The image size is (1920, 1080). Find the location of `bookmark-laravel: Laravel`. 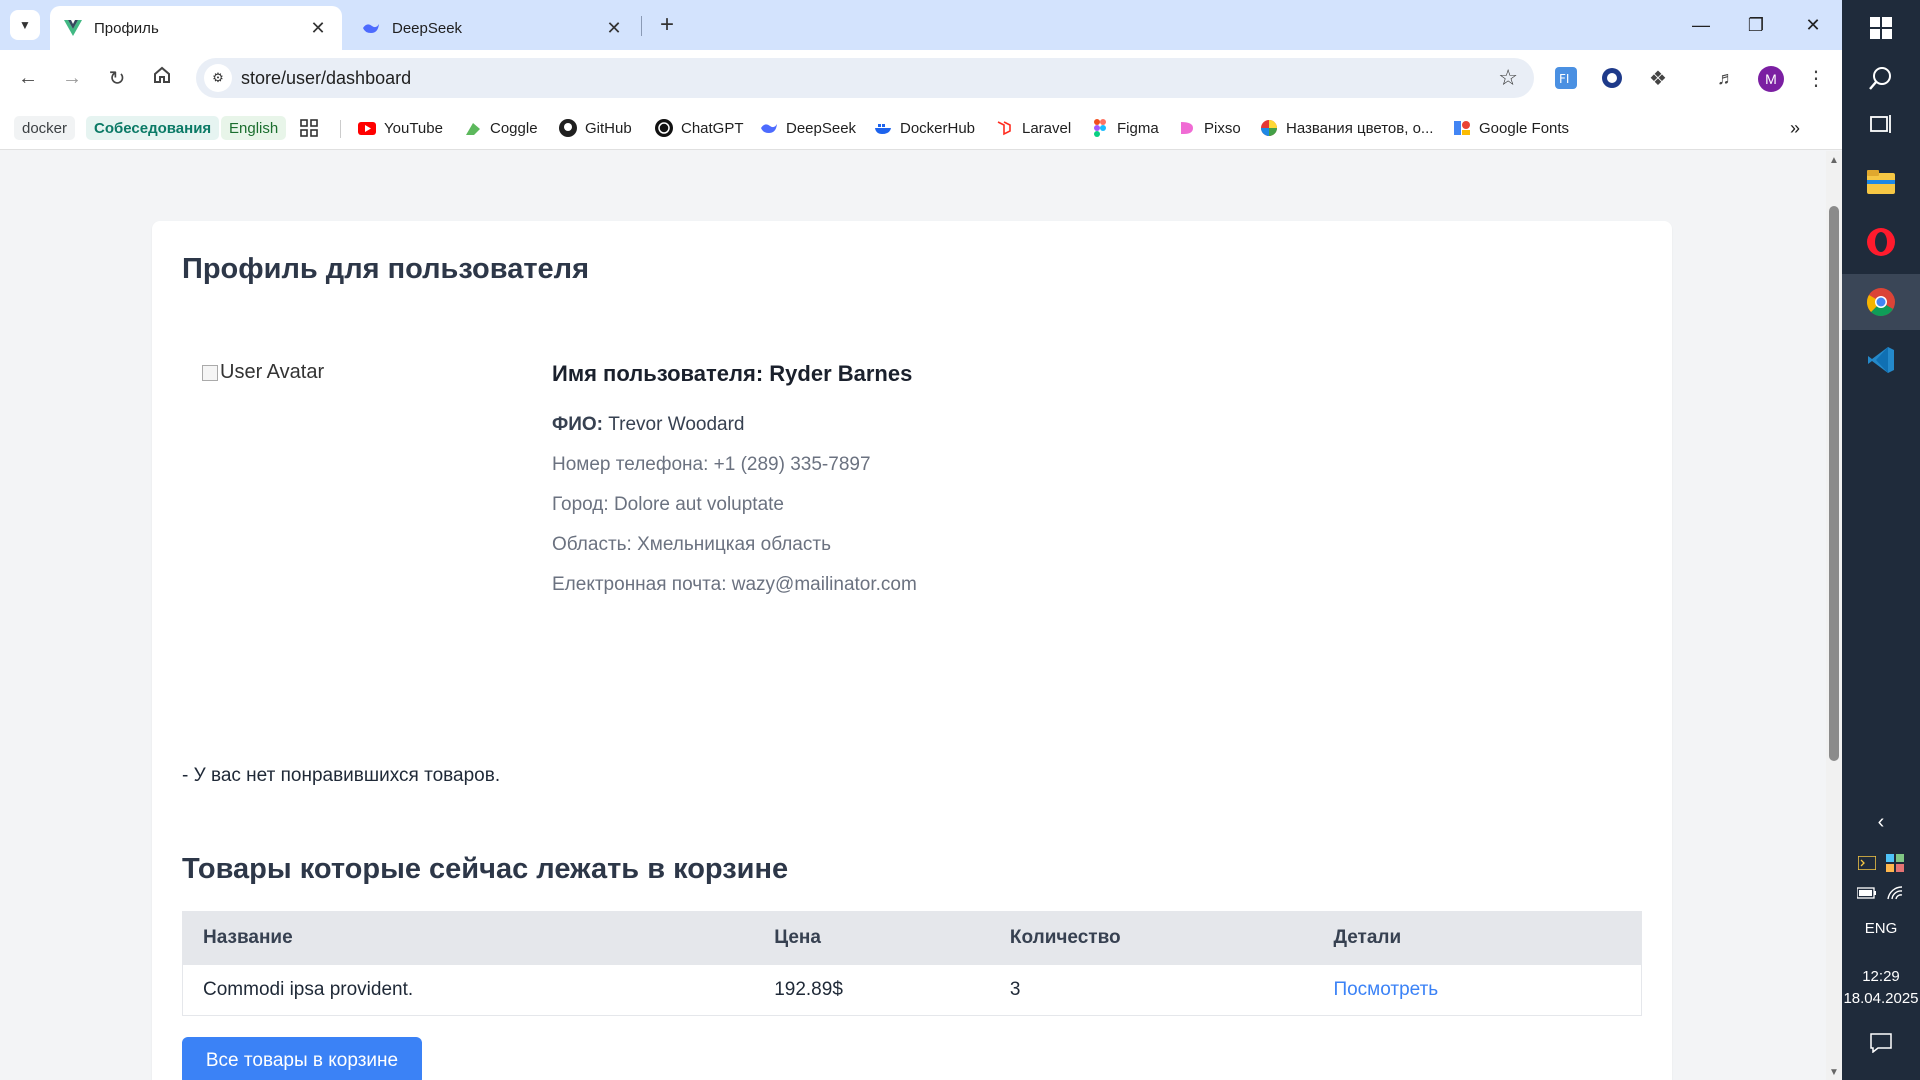

bookmark-laravel: Laravel is located at coordinates (1033, 128).